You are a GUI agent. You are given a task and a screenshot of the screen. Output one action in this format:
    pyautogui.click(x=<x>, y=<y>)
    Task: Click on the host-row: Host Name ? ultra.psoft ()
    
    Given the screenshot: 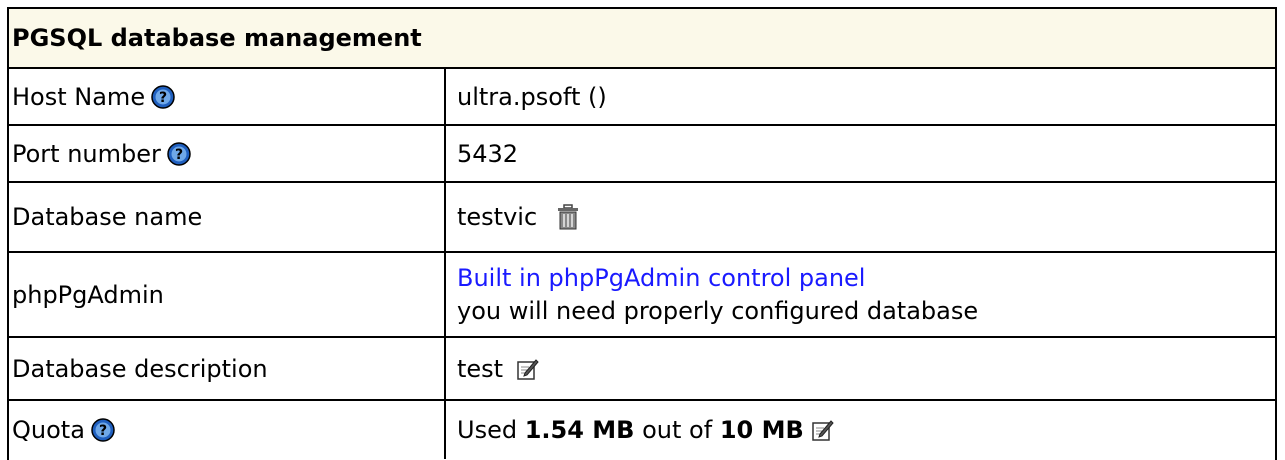 What is the action you would take?
    pyautogui.click(x=642, y=97)
    